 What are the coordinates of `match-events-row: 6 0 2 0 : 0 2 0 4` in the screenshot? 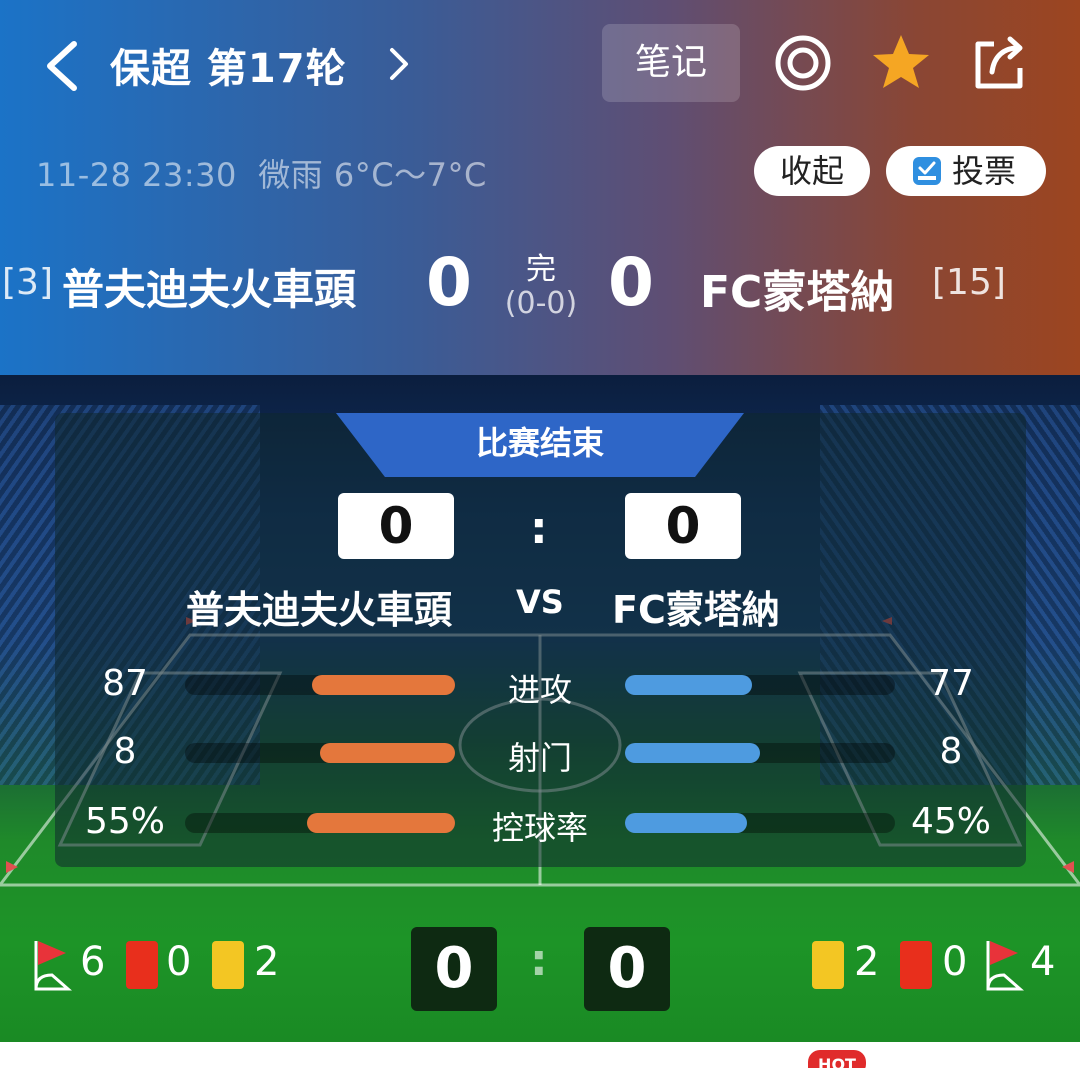 It's located at (540, 969).